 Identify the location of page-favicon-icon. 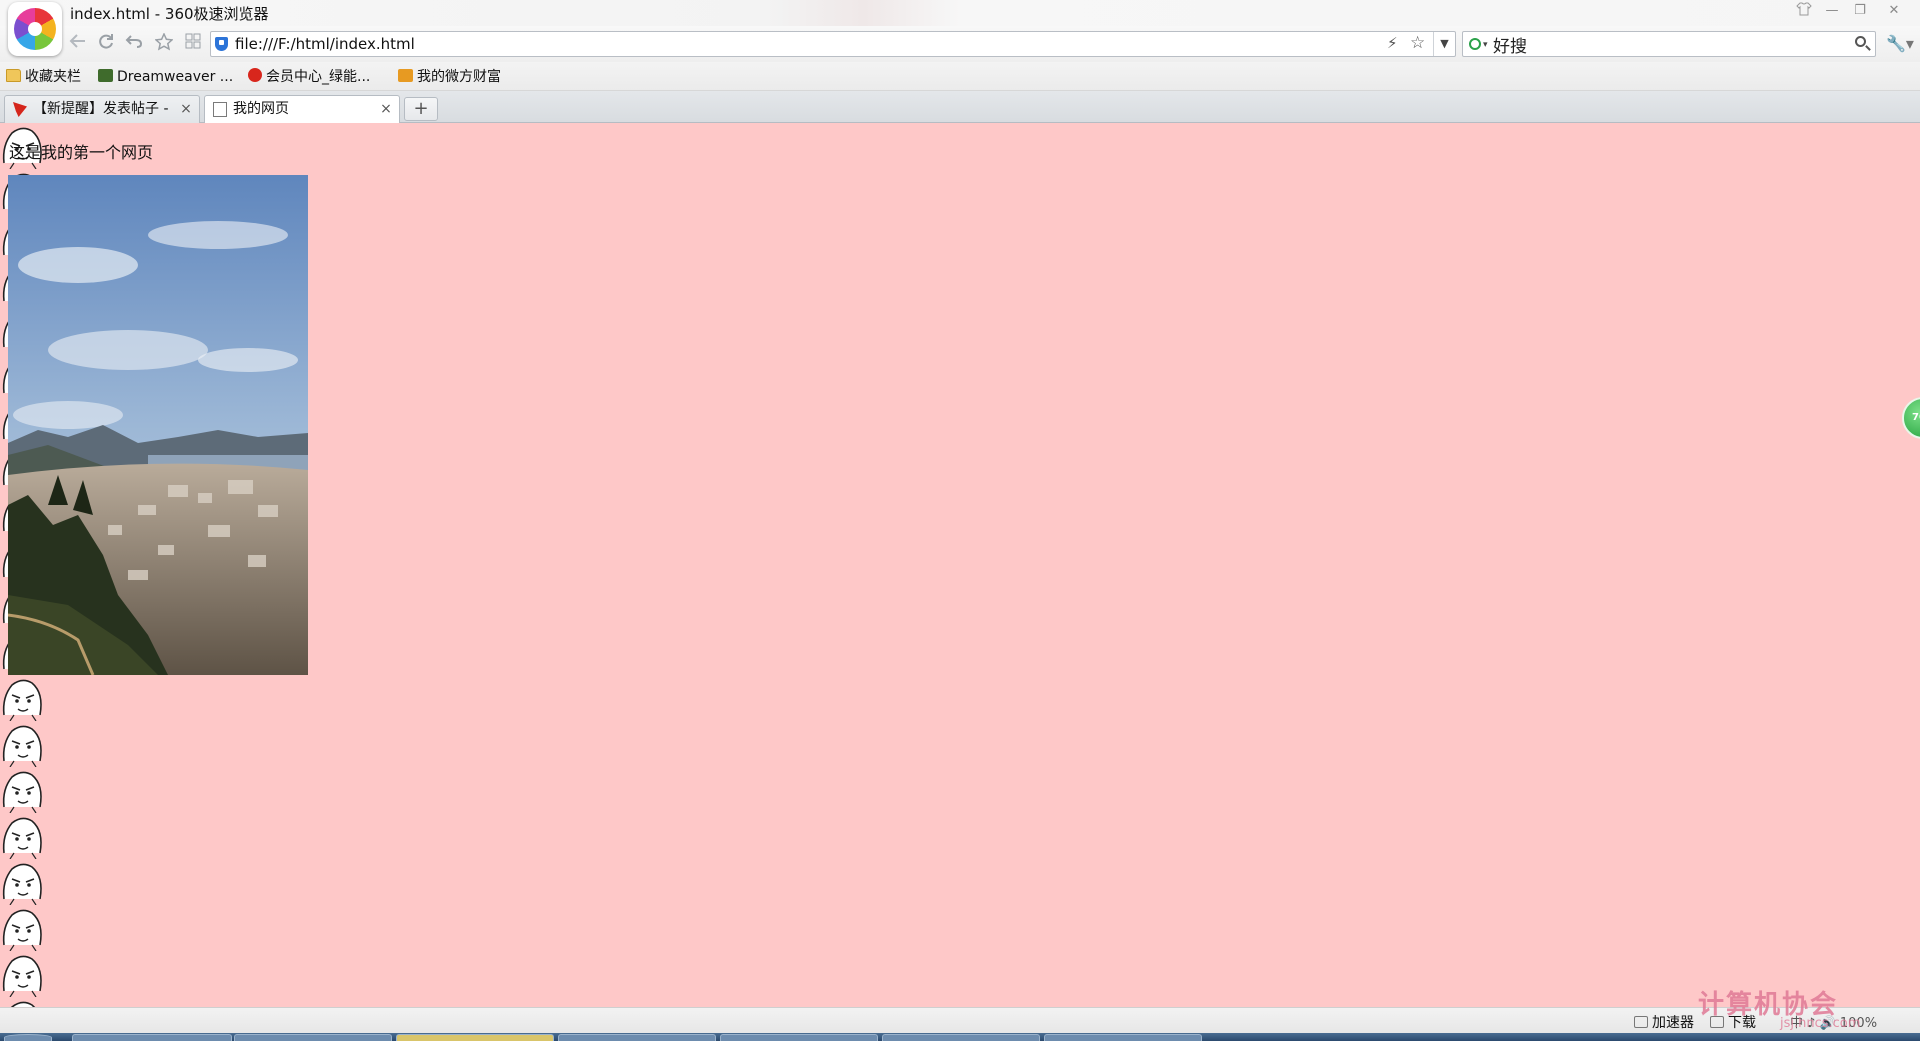
(220, 109).